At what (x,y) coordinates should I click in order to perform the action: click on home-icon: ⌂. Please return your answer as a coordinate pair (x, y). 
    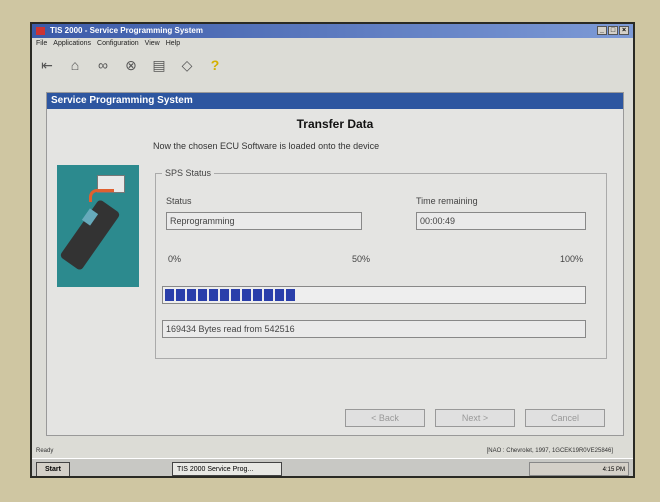
    Looking at the image, I should click on (75, 65).